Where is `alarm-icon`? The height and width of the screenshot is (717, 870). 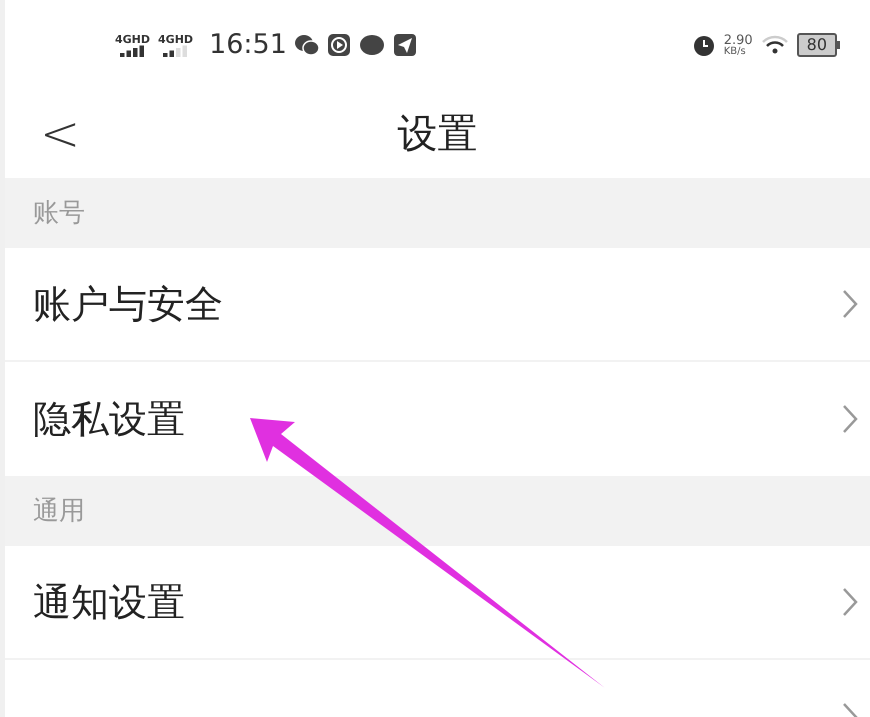
alarm-icon is located at coordinates (704, 45).